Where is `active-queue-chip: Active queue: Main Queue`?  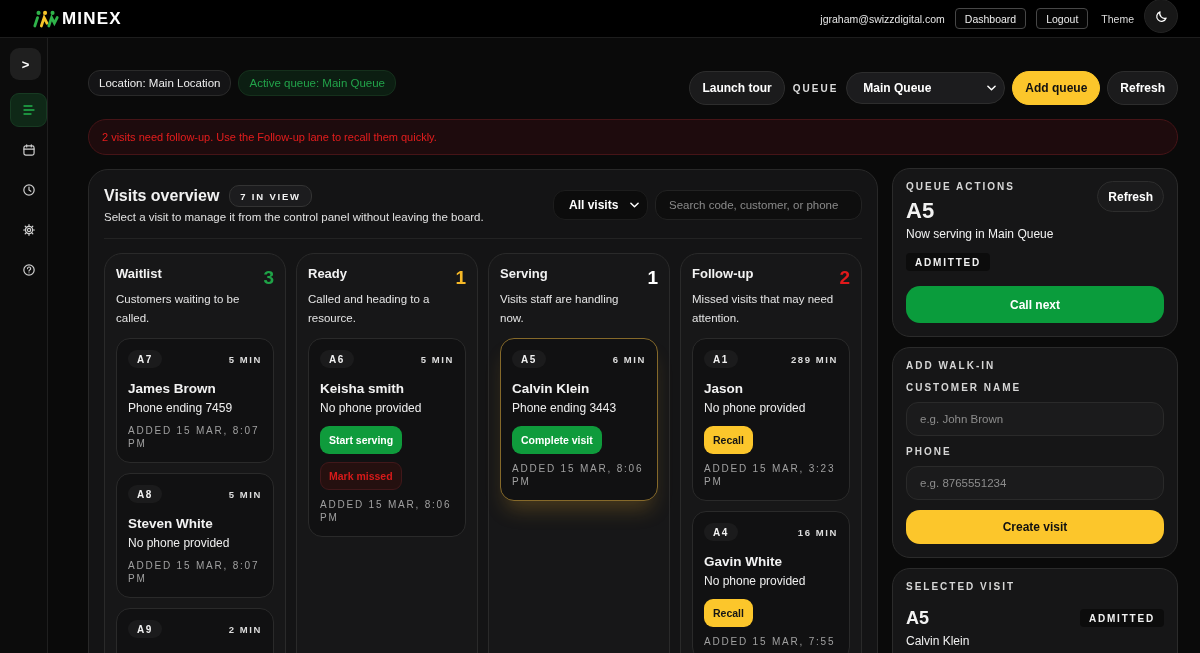
active-queue-chip: Active queue: Main Queue is located at coordinates (317, 83).